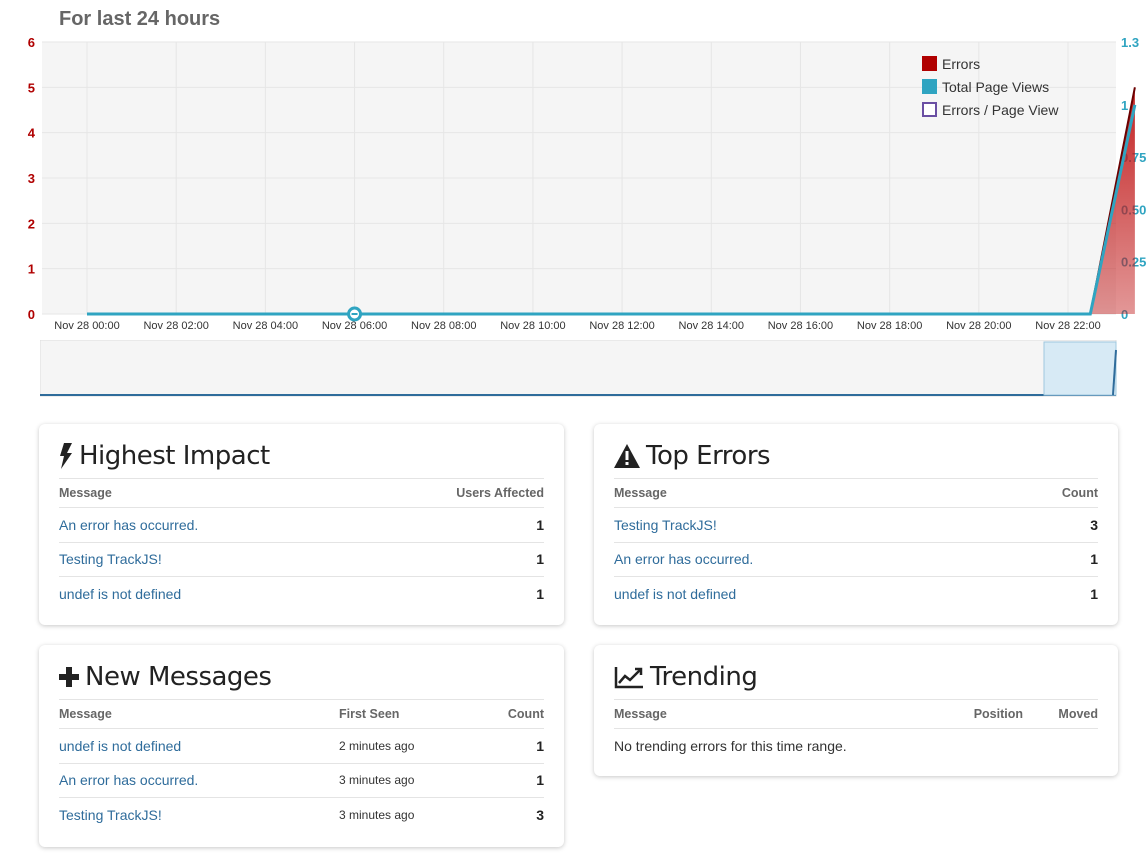 The width and height of the screenshot is (1147, 863). What do you see at coordinates (66, 456) in the screenshot?
I see `bolt-icon` at bounding box center [66, 456].